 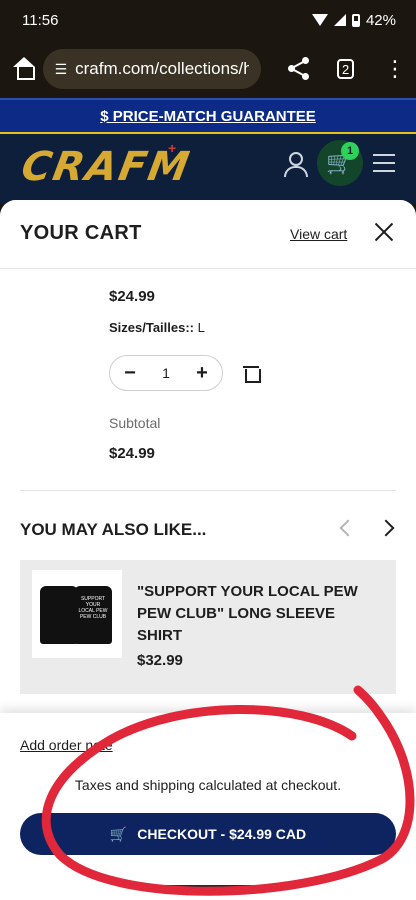 I want to click on subtotal-value: $24.99, so click(x=132, y=453).